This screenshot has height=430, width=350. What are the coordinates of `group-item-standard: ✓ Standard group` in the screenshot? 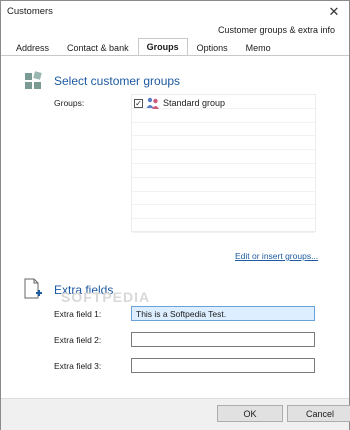 It's located at (179, 103).